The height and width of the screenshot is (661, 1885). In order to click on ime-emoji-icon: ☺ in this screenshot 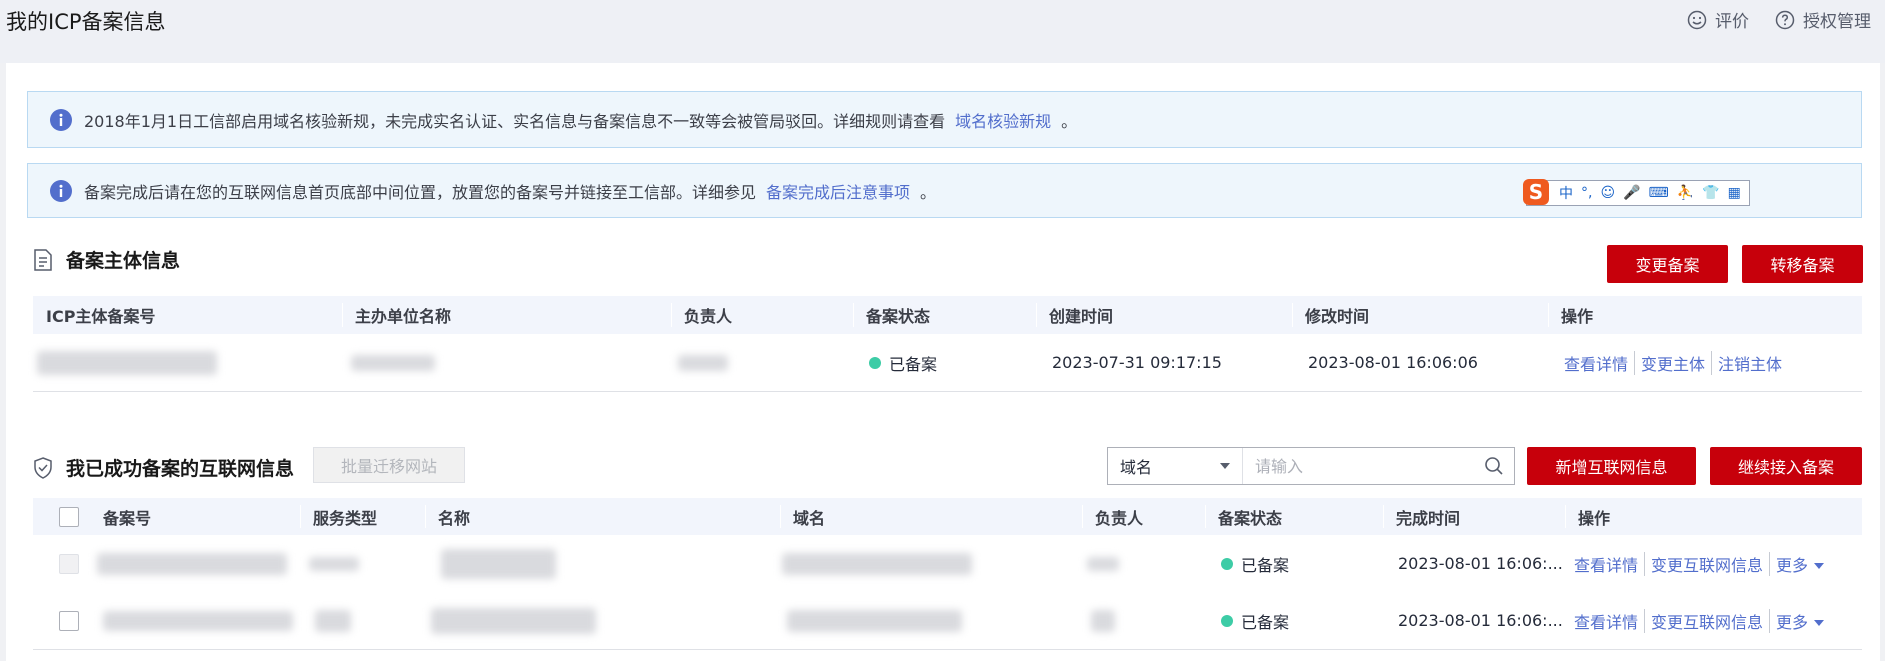, I will do `click(1607, 193)`.